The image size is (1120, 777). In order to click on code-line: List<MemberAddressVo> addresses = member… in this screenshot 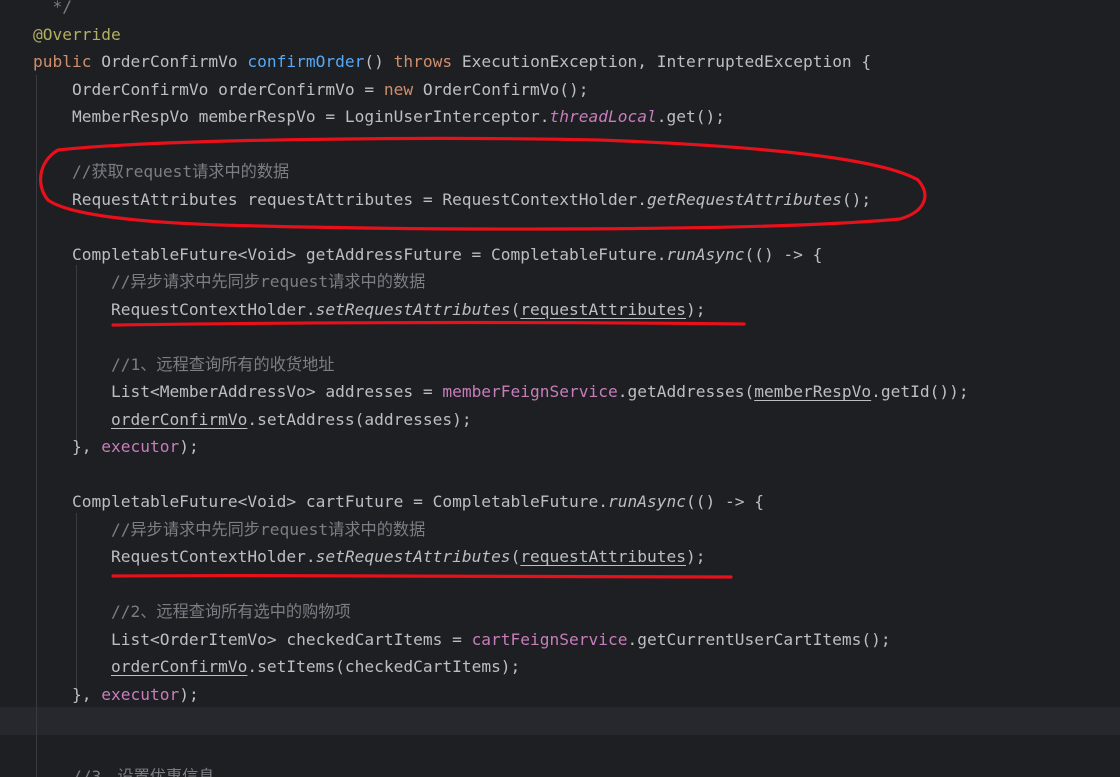, I will do `click(560, 392)`.